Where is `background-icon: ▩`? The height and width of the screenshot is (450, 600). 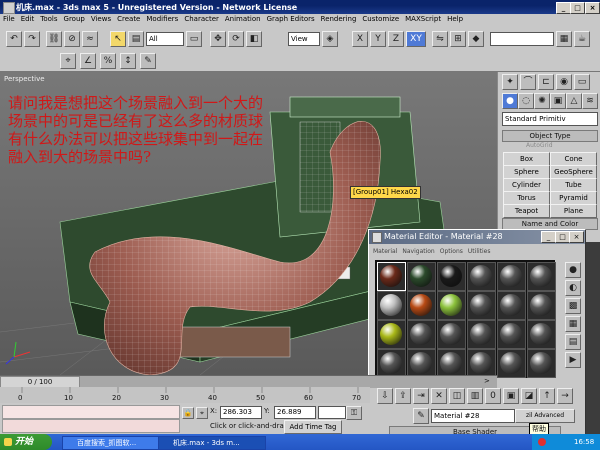 background-icon: ▩ is located at coordinates (573, 306).